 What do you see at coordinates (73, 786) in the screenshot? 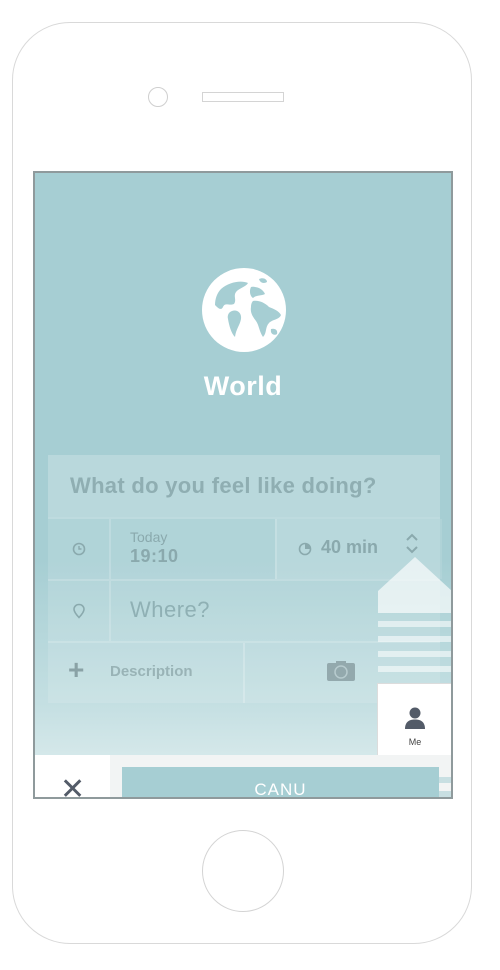
I see `close-icon: ✕` at bounding box center [73, 786].